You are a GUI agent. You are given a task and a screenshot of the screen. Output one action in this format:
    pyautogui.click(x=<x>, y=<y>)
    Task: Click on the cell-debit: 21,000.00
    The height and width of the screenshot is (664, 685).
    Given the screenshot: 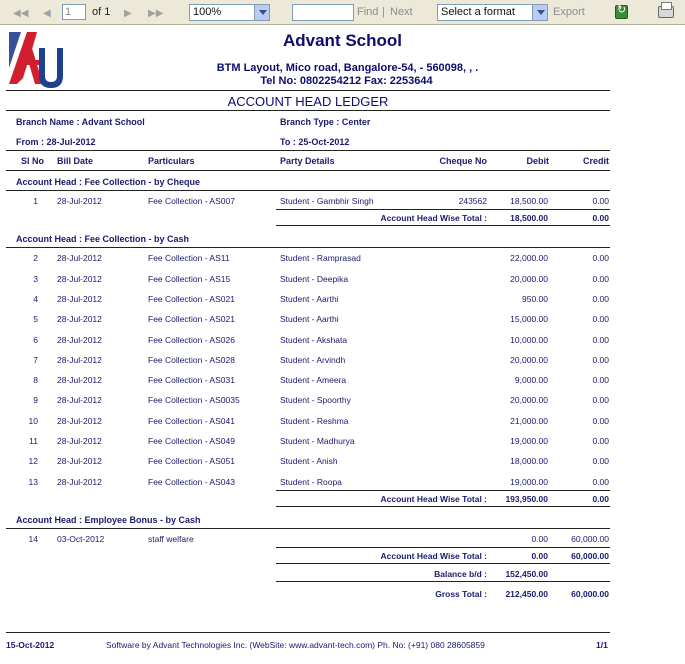 What is the action you would take?
    pyautogui.click(x=529, y=420)
    